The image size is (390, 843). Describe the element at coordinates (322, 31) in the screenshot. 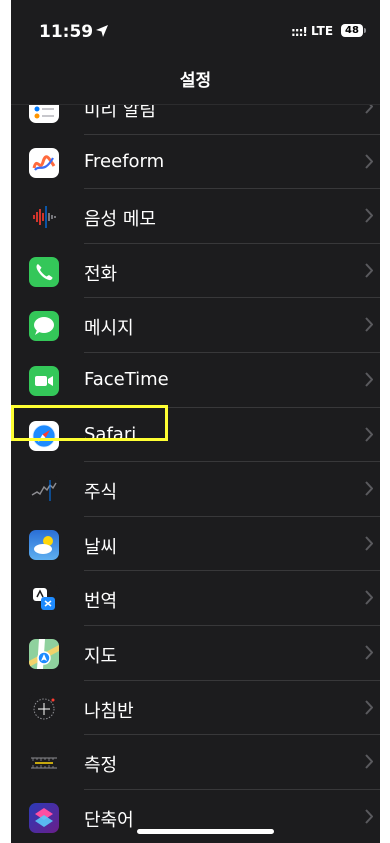

I see `network-type: LTE` at that location.